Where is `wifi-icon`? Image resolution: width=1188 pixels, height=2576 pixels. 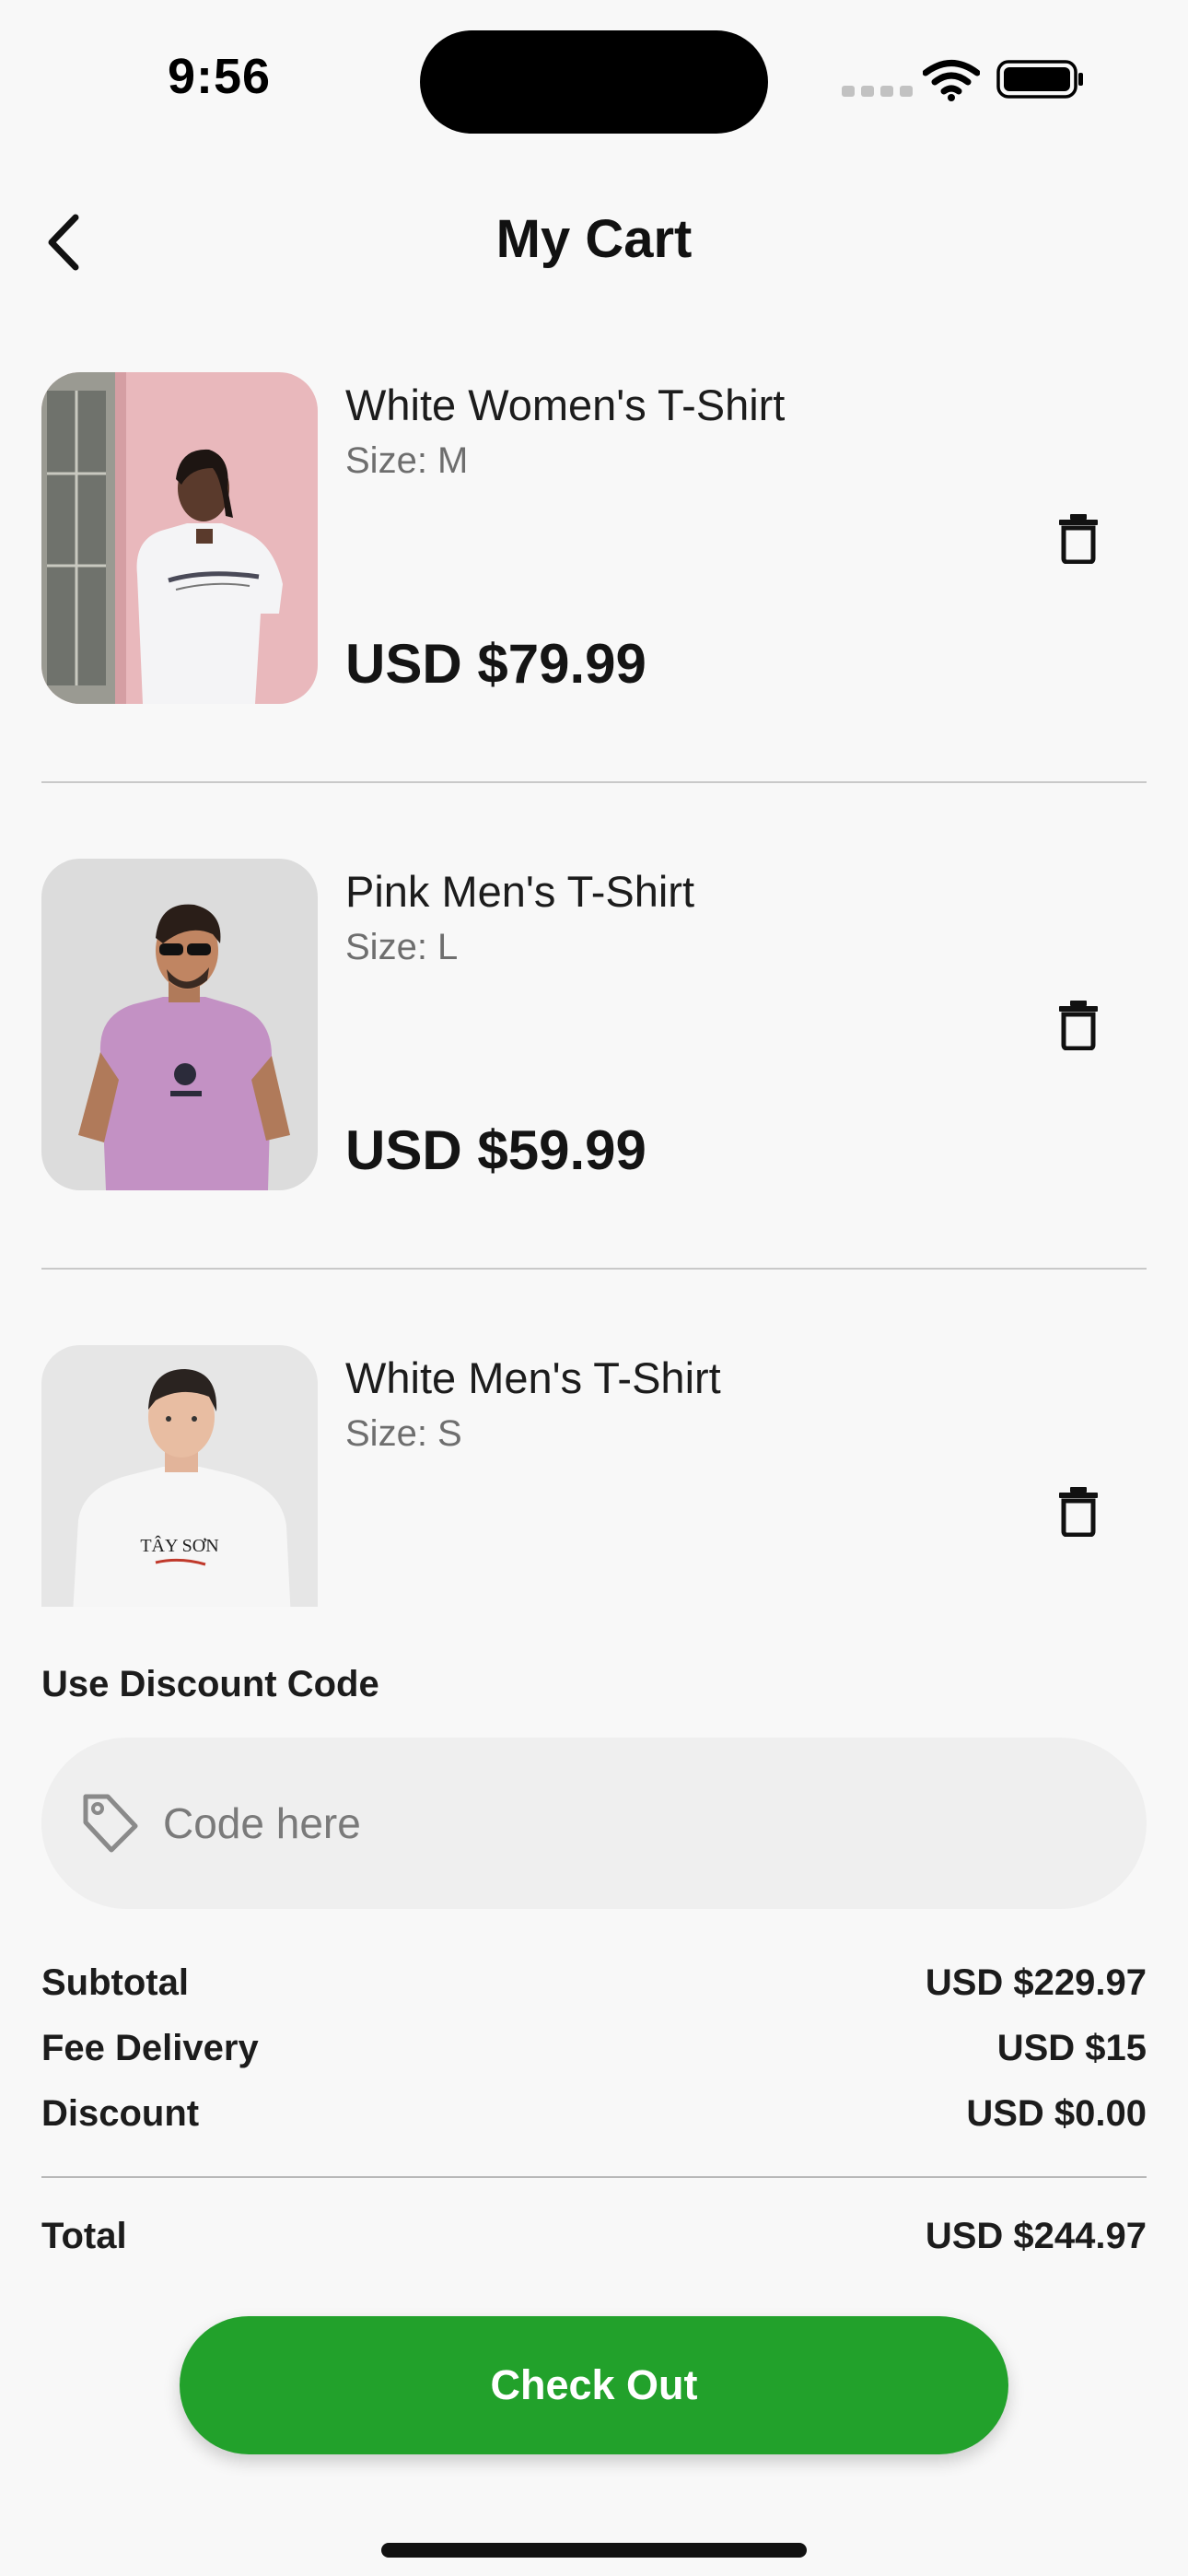
wifi-icon is located at coordinates (951, 80).